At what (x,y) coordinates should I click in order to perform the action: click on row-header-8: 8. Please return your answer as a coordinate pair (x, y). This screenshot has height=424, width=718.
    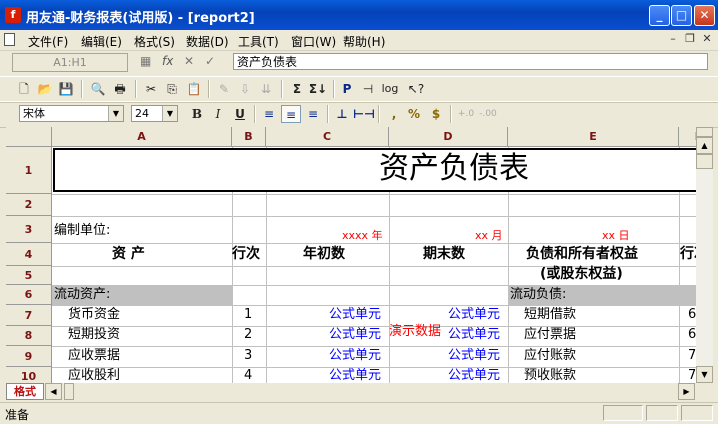
    Looking at the image, I should click on (29, 336).